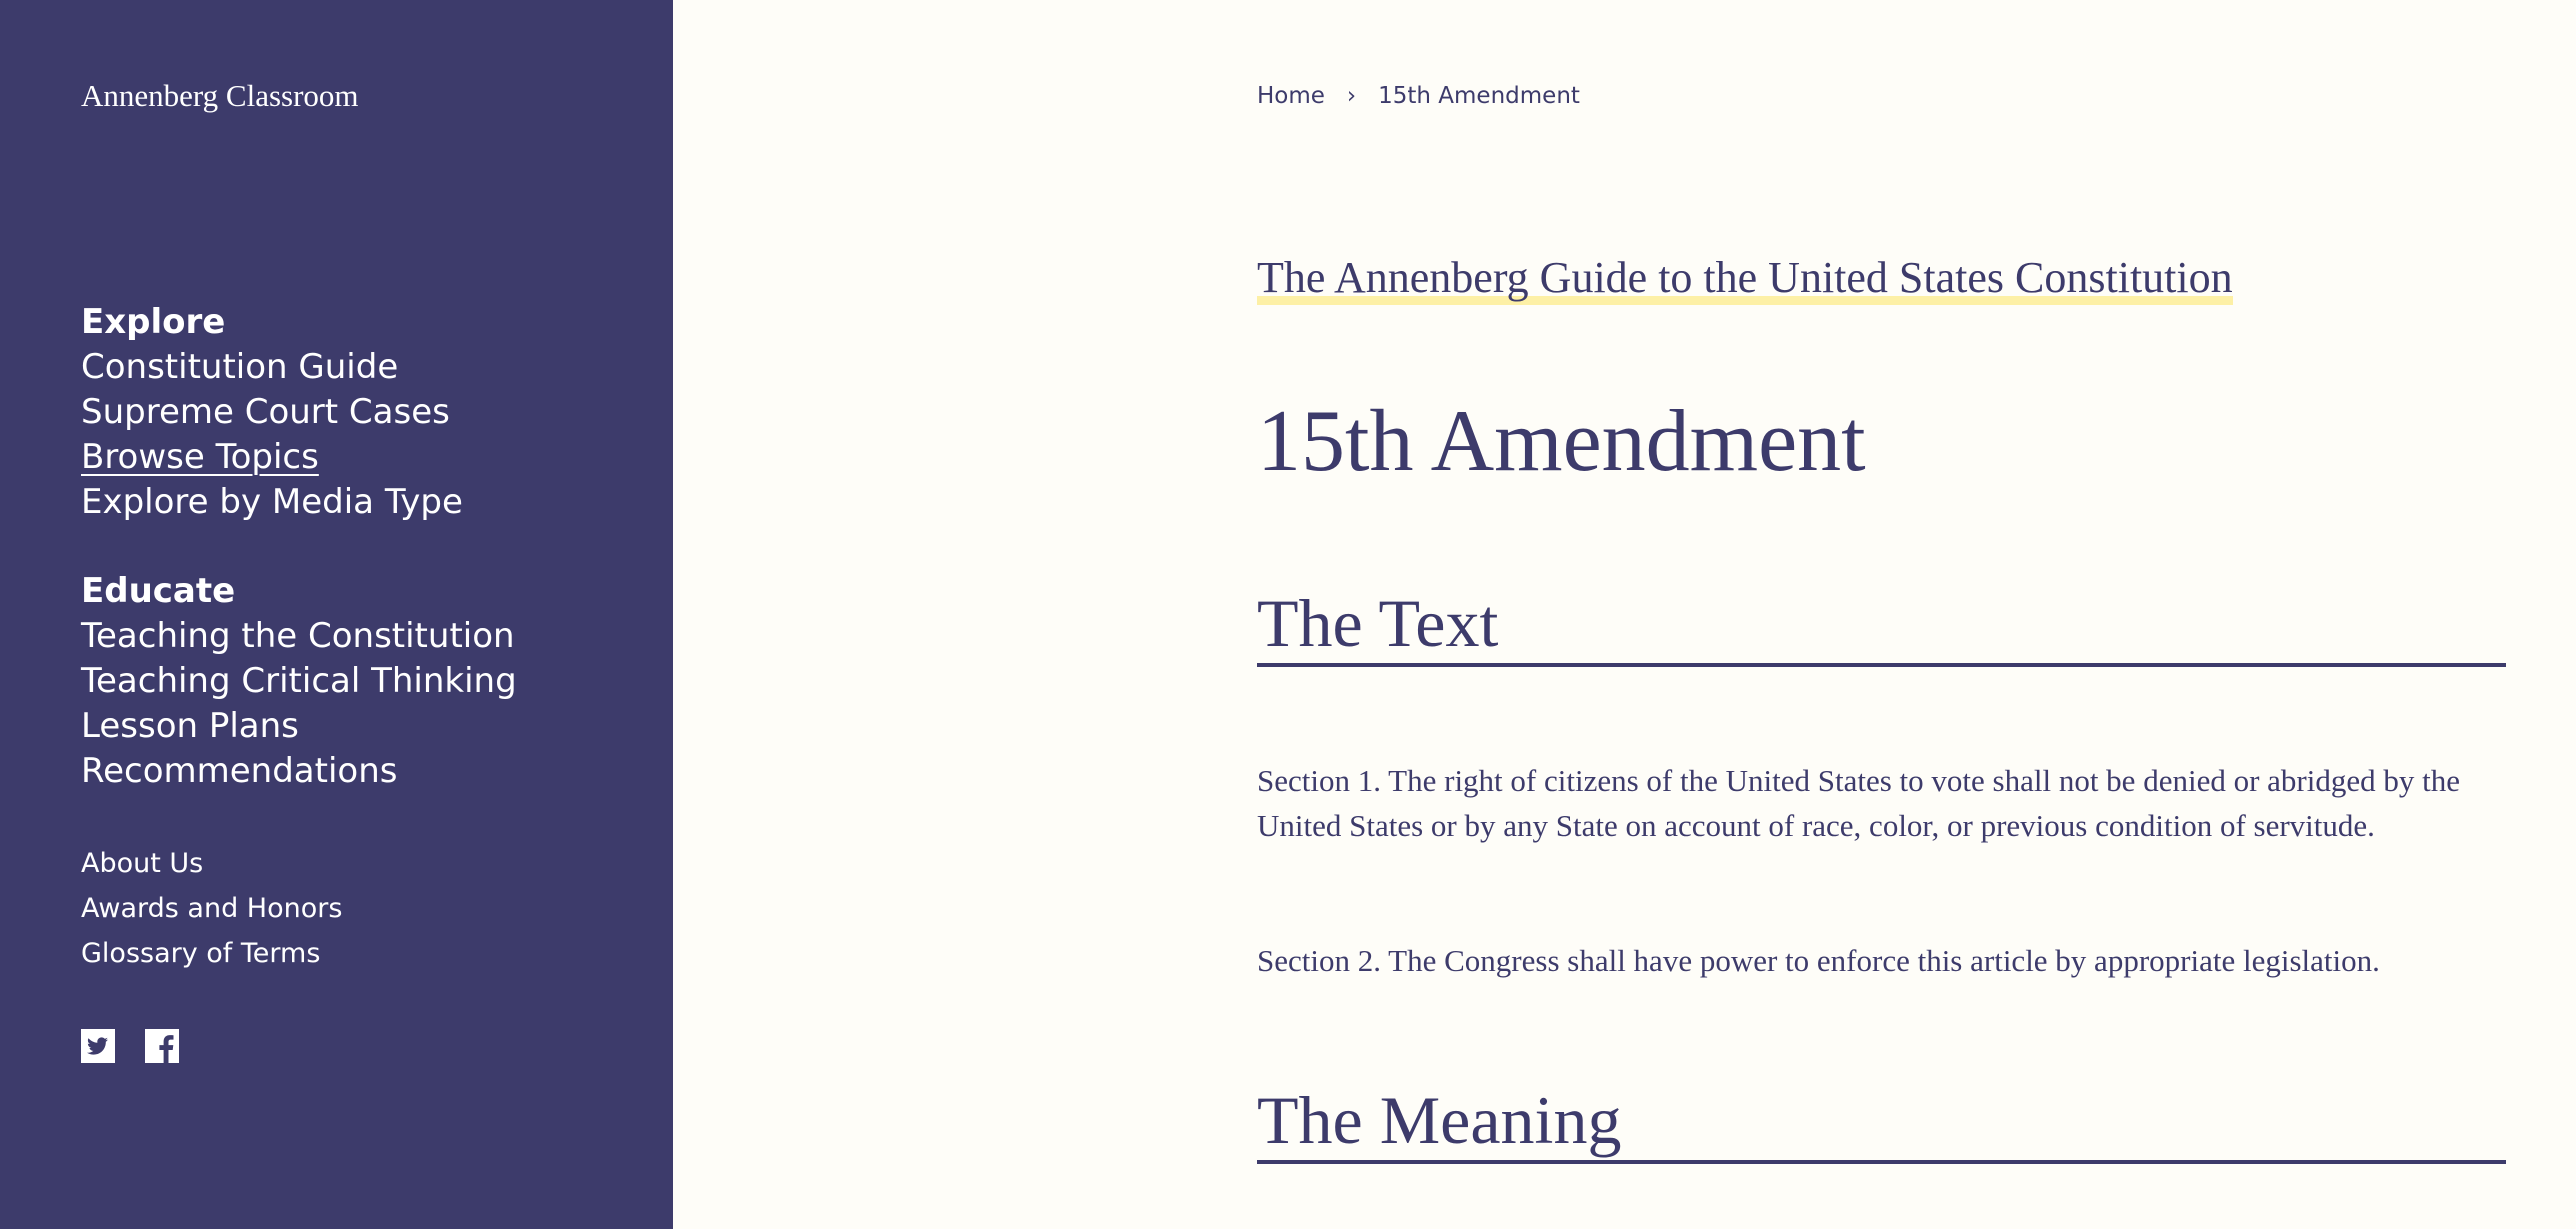  I want to click on sidebar-item-explore-by-media-type: Explore by Media Type, so click(272, 502).